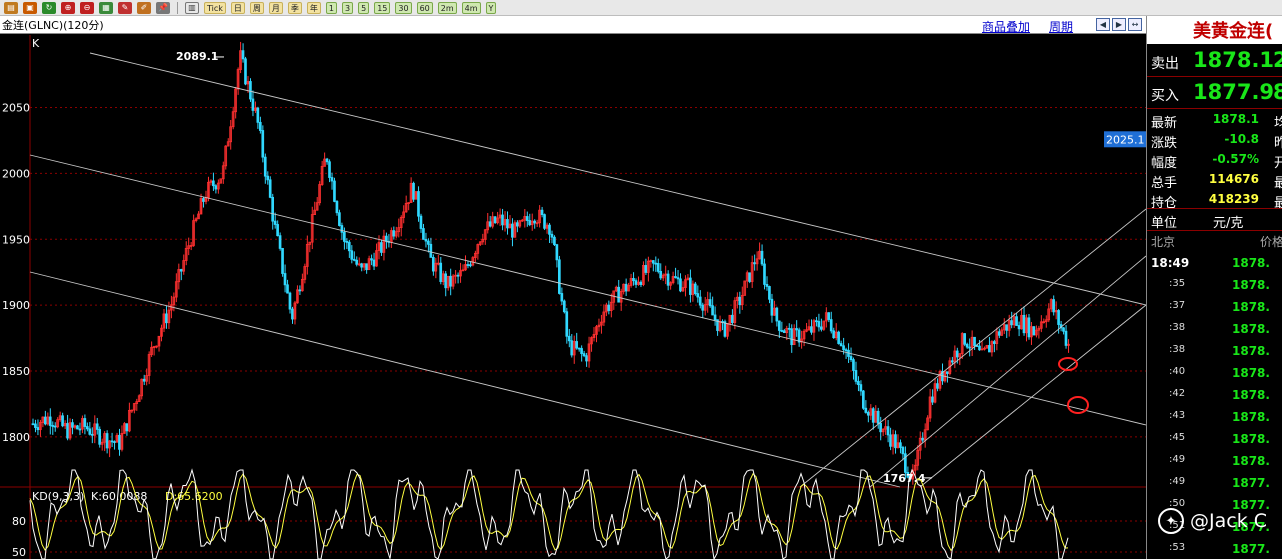  I want to click on tick-row: :37 1878., so click(1214, 307).